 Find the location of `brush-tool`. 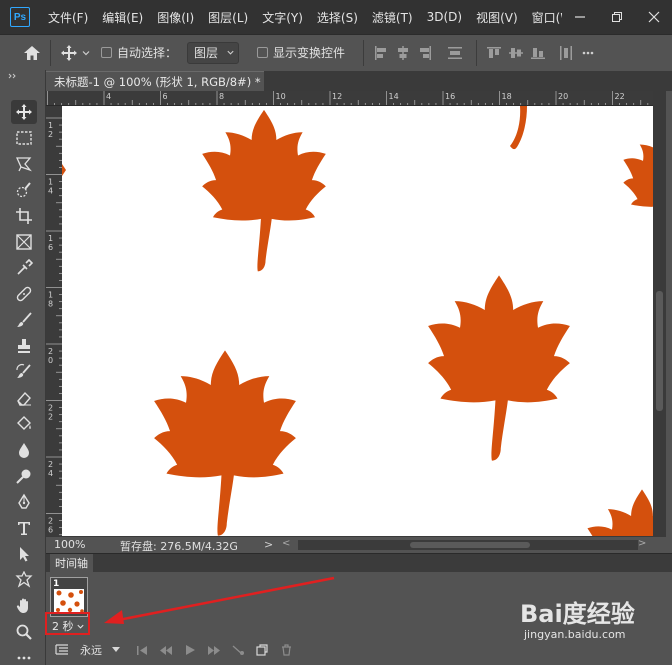

brush-tool is located at coordinates (24, 320).